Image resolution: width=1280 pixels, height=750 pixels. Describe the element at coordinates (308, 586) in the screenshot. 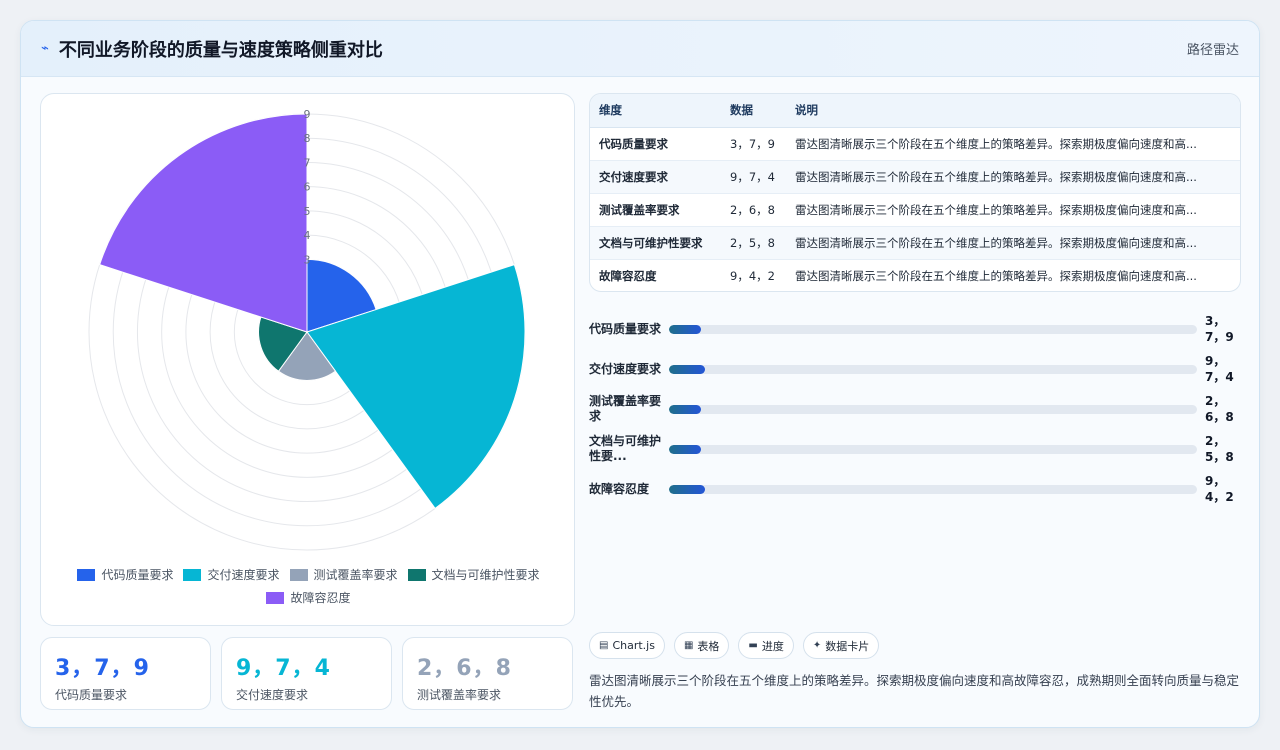

I see `chart-legend: 代码质量要求 交付速度要求 测试覆盖率要求 文档与可维护性要求故障容忍度` at that location.